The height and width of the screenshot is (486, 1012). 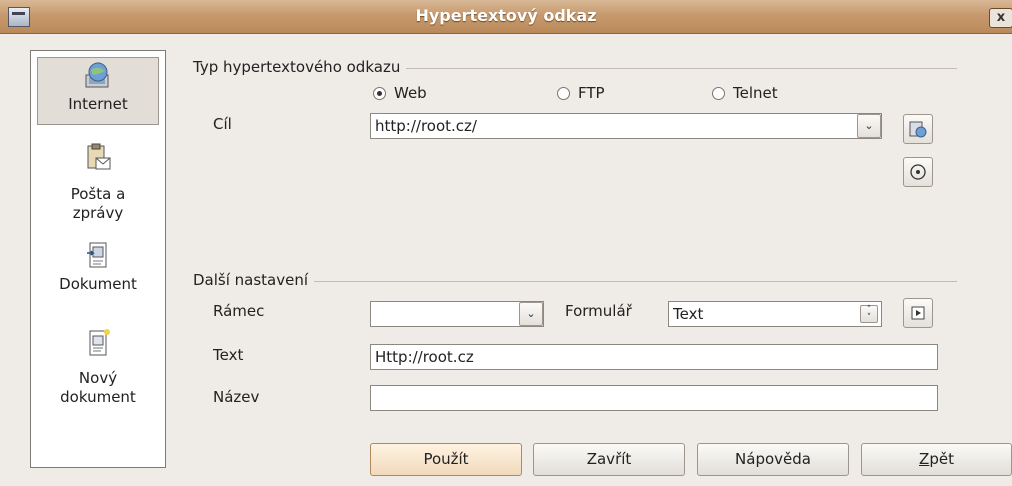 What do you see at coordinates (98, 342) in the screenshot?
I see `new-document-icon` at bounding box center [98, 342].